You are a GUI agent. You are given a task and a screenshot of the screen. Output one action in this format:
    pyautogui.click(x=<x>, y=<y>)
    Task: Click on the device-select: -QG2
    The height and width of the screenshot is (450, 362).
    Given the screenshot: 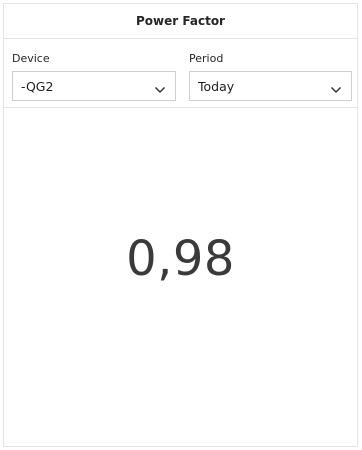 What is the action you would take?
    pyautogui.click(x=94, y=86)
    